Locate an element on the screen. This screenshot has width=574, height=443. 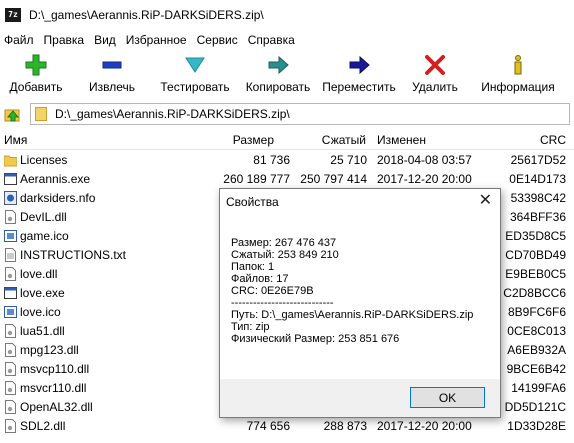
file-name: msvcp110.dll is located at coordinates (55, 369).